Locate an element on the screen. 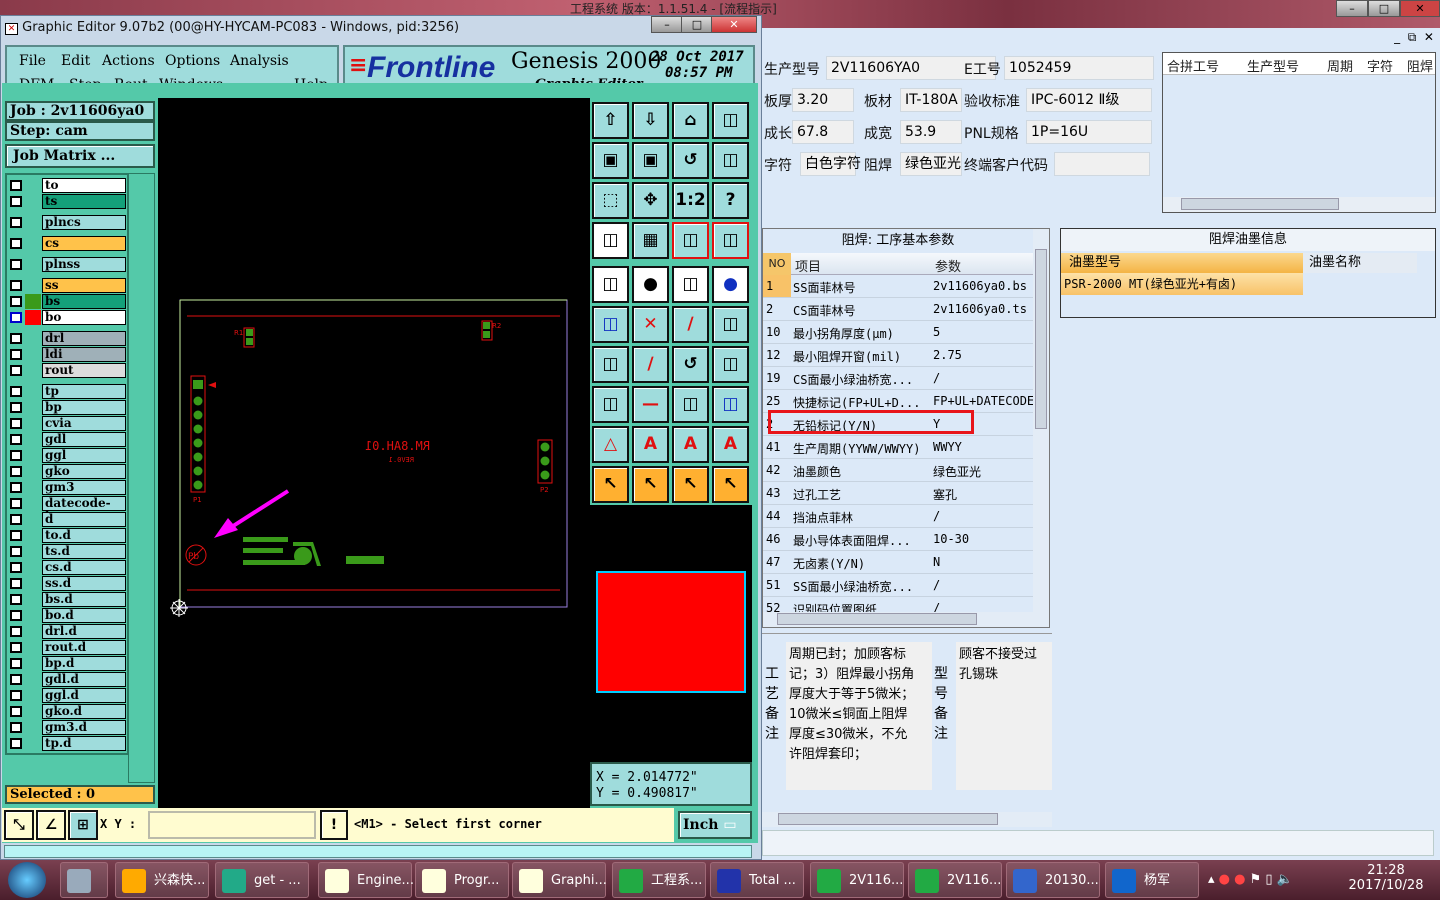 The image size is (1440, 900). merge-grid-header: 合拼工号 is located at coordinates (1193, 65).